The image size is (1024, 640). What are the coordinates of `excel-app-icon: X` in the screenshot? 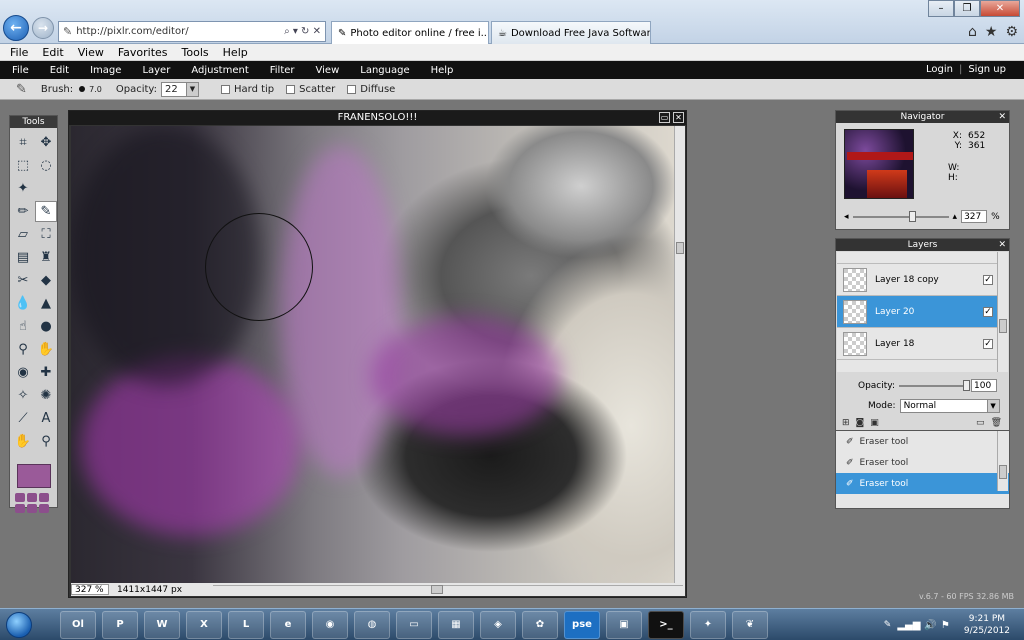 It's located at (204, 624).